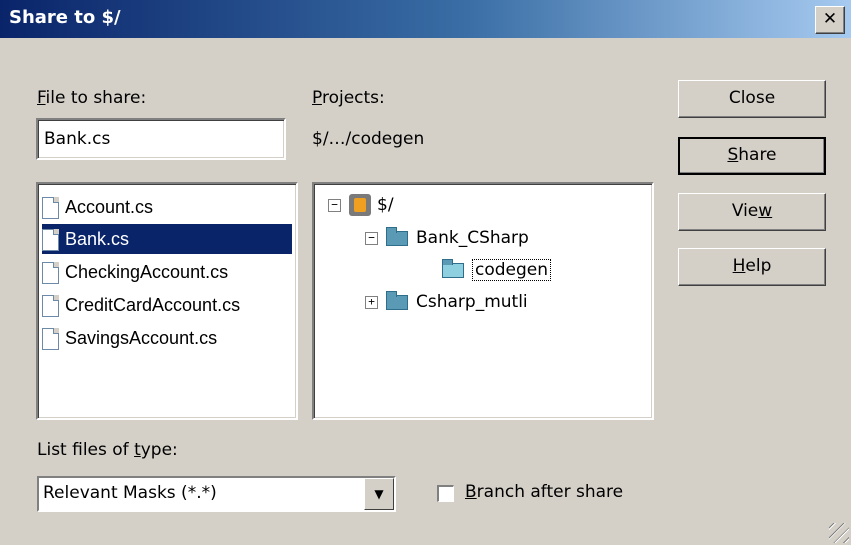 The height and width of the screenshot is (545, 851). I want to click on branch-after-share-label: Branch after share, so click(544, 492).